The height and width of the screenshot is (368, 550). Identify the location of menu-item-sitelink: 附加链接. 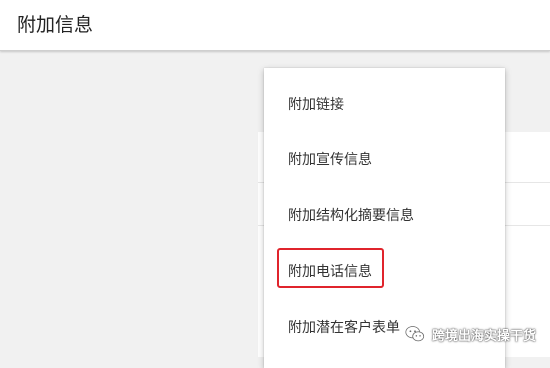
(384, 105).